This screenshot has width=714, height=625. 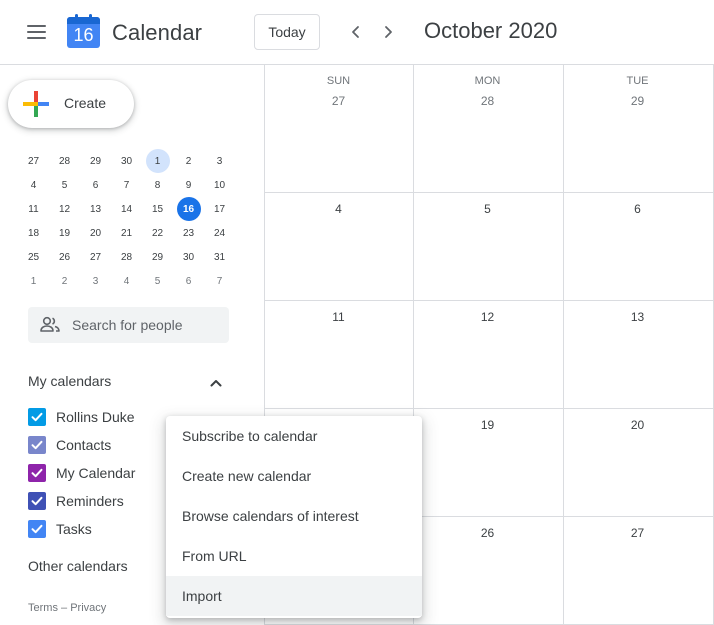 What do you see at coordinates (64, 233) in the screenshot?
I see `mini-calendar-day: 19` at bounding box center [64, 233].